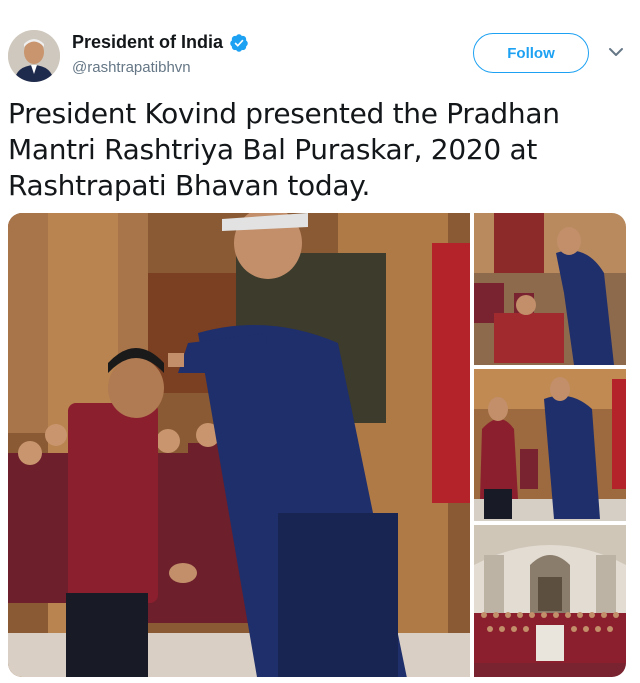  Describe the element at coordinates (147, 42) in the screenshot. I see `display-name: President of India` at that location.